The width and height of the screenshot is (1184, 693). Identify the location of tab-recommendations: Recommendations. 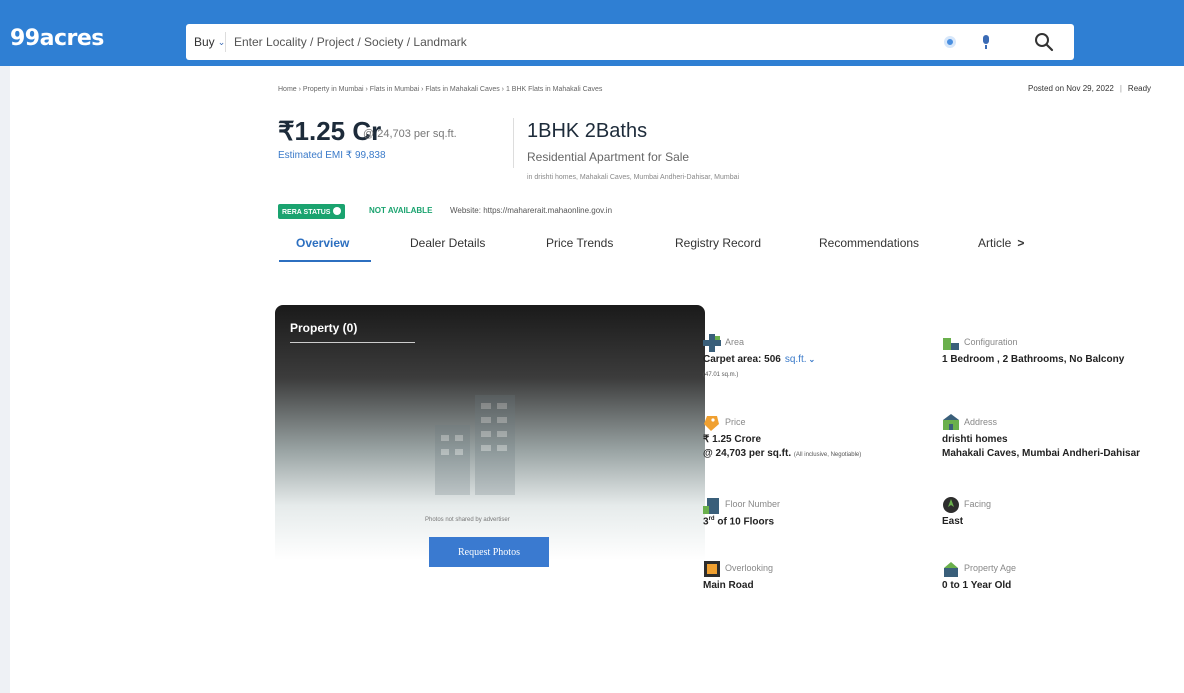
(869, 243).